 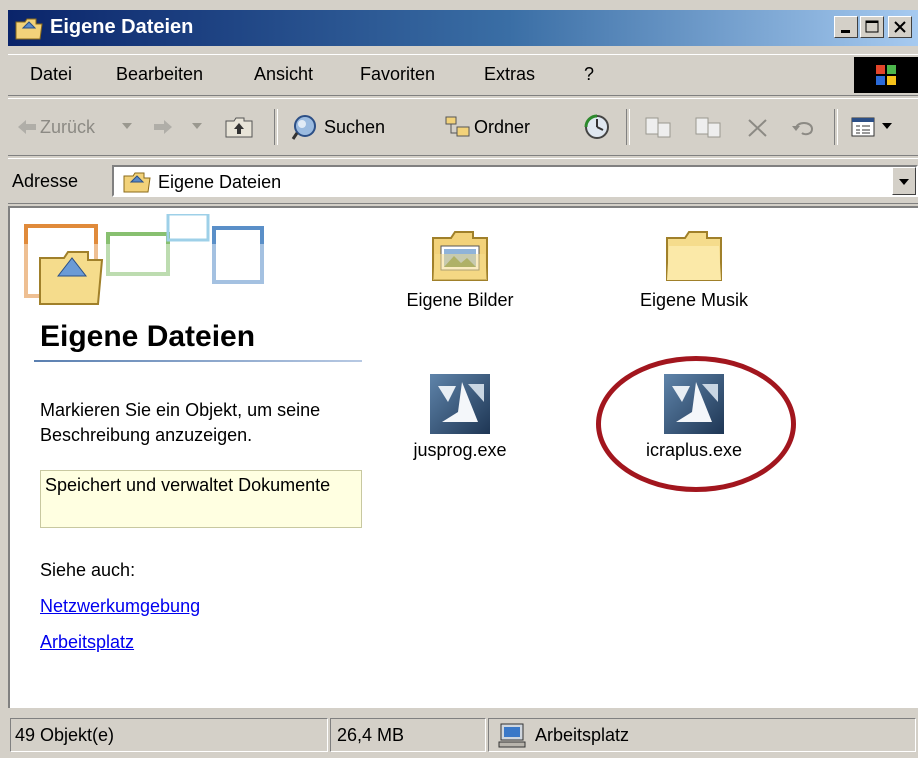 I want to click on windows-logo, so click(x=886, y=75).